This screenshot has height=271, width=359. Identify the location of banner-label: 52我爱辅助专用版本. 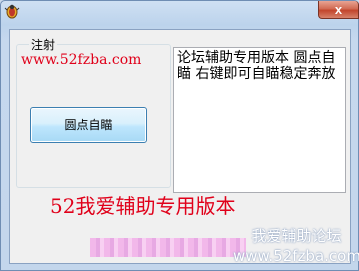
(143, 206).